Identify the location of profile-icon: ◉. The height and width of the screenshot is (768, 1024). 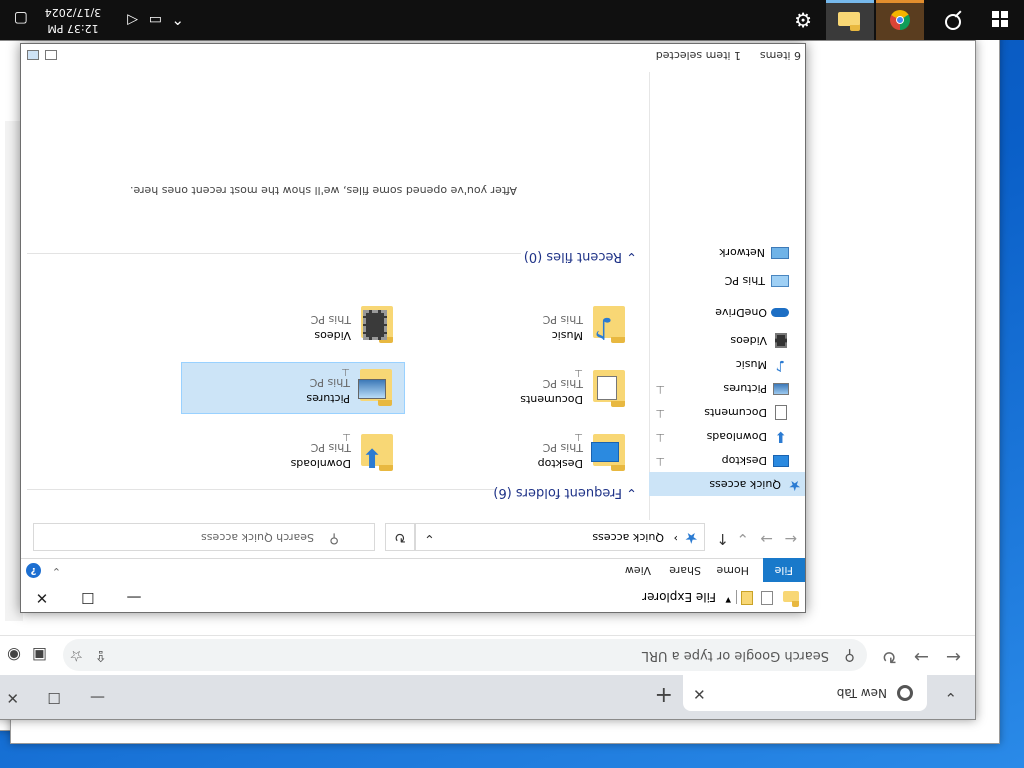
(14, 655).